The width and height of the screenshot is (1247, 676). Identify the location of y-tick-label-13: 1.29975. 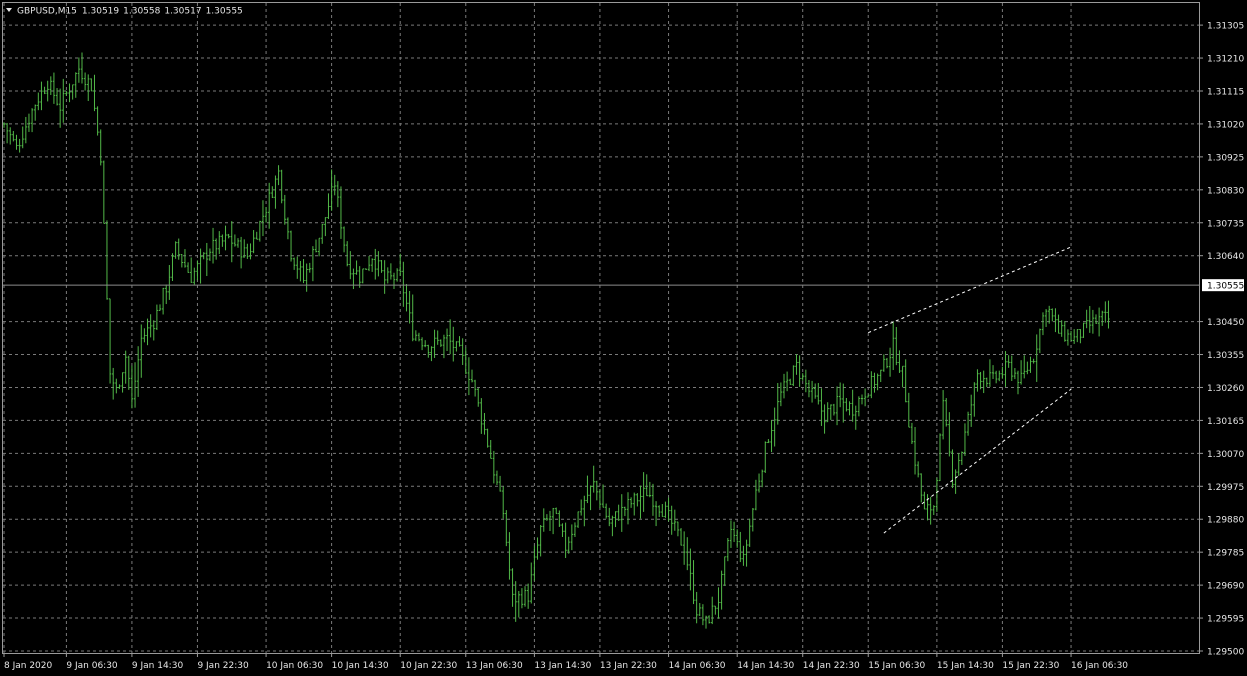
(1225, 488).